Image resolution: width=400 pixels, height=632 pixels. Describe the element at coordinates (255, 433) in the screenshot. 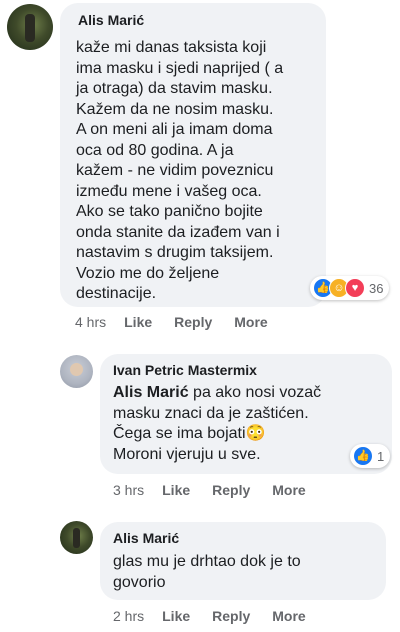

I see `flushed-emoji: 😳` at that location.